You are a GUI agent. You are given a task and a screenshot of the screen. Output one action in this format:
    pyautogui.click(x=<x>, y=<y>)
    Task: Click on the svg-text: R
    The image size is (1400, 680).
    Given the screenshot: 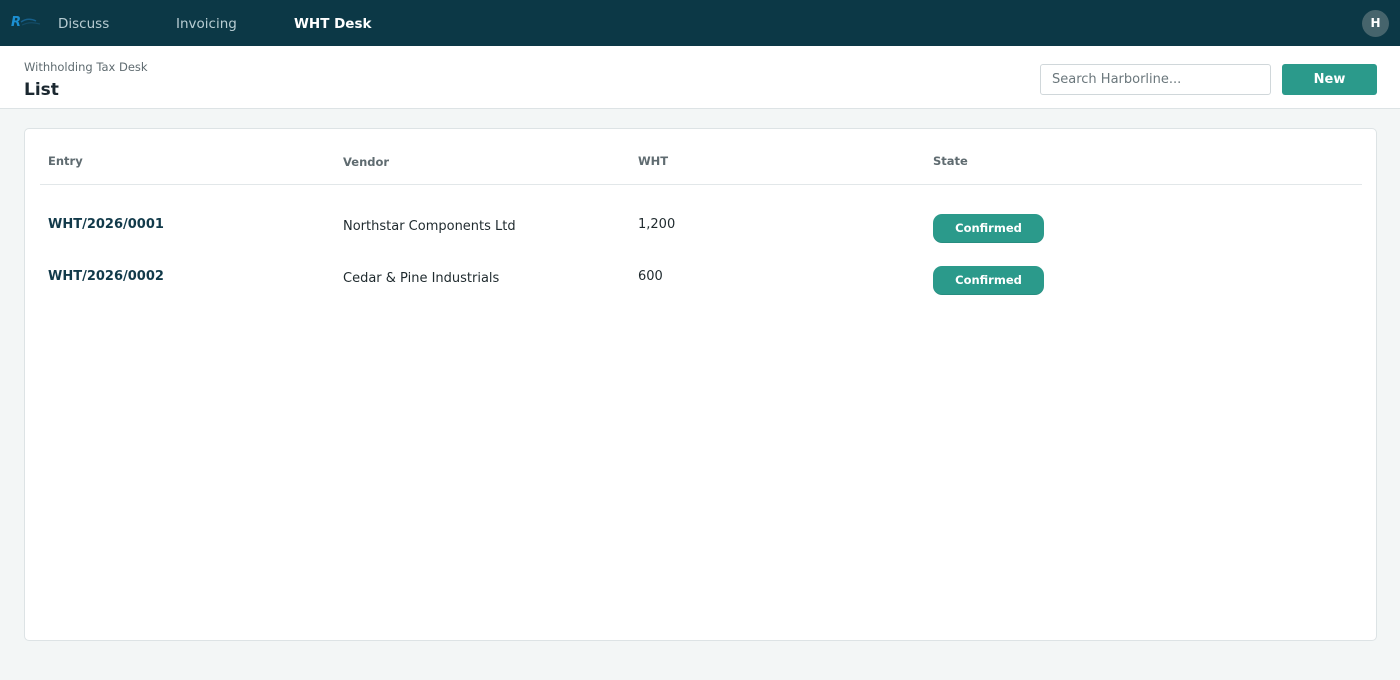 What is the action you would take?
    pyautogui.click(x=16, y=22)
    